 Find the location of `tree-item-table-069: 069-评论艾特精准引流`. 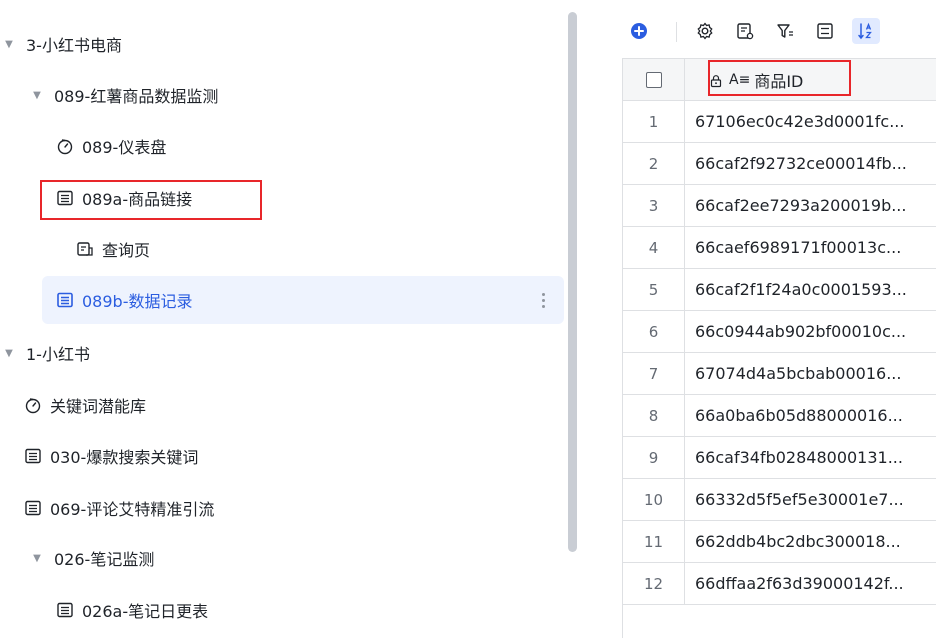

tree-item-table-069: 069-评论艾特精准引流 is located at coordinates (119, 508).